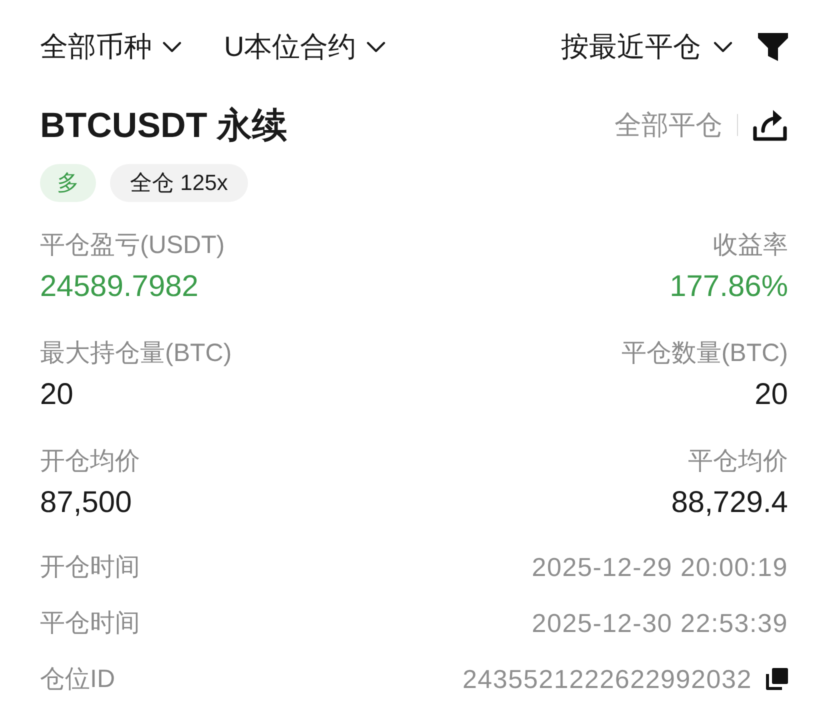 The image size is (828, 708). Describe the element at coordinates (305, 47) in the screenshot. I see `filter-dropdown: U本位合约` at that location.